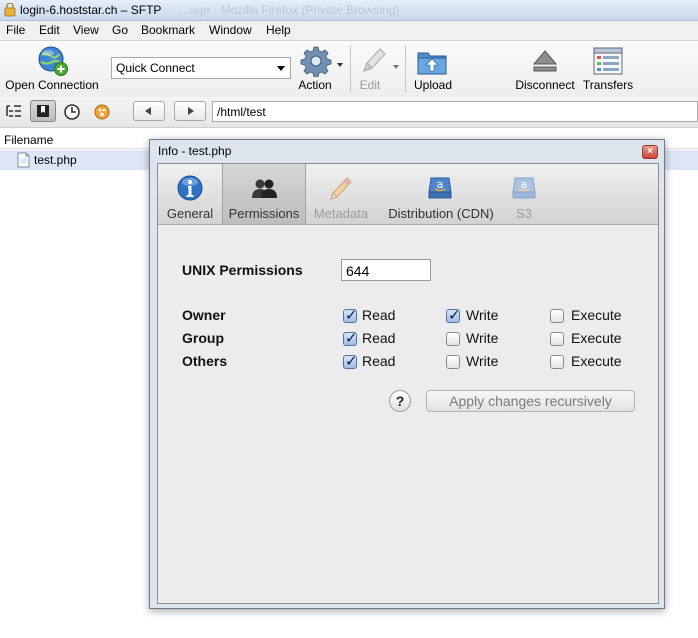 The height and width of the screenshot is (638, 698). What do you see at coordinates (379, 338) in the screenshot?
I see `group-read-label: Read` at bounding box center [379, 338].